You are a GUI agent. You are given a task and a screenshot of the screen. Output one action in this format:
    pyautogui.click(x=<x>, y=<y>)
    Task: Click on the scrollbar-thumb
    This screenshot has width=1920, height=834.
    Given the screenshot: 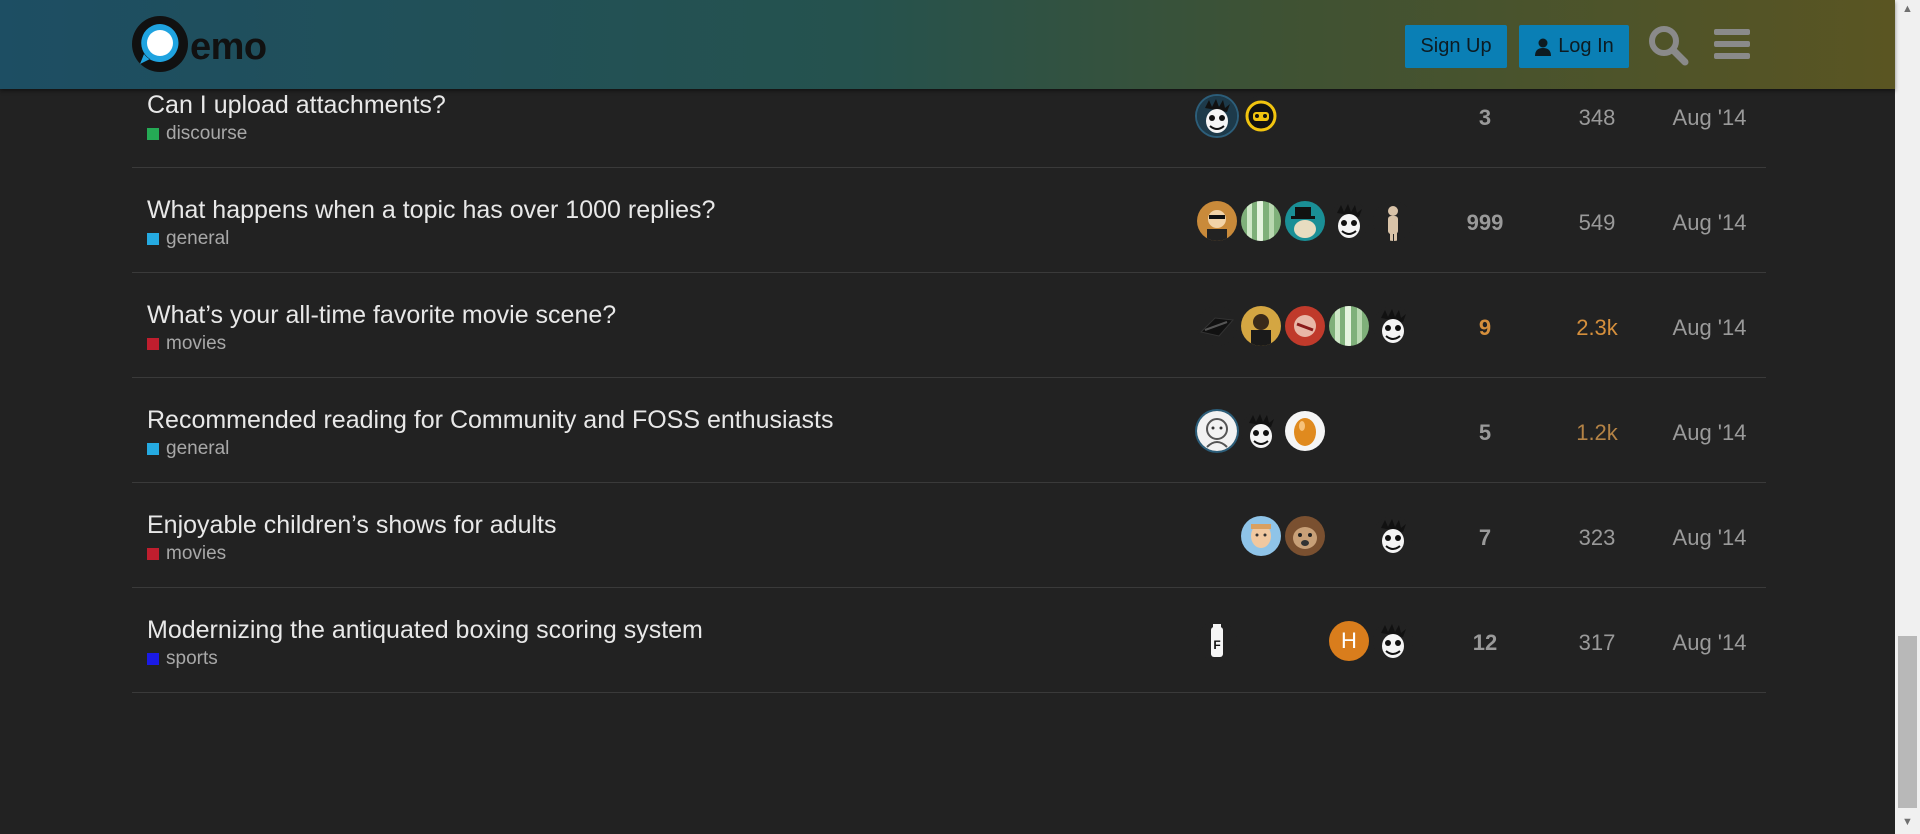 What is the action you would take?
    pyautogui.click(x=1907, y=722)
    